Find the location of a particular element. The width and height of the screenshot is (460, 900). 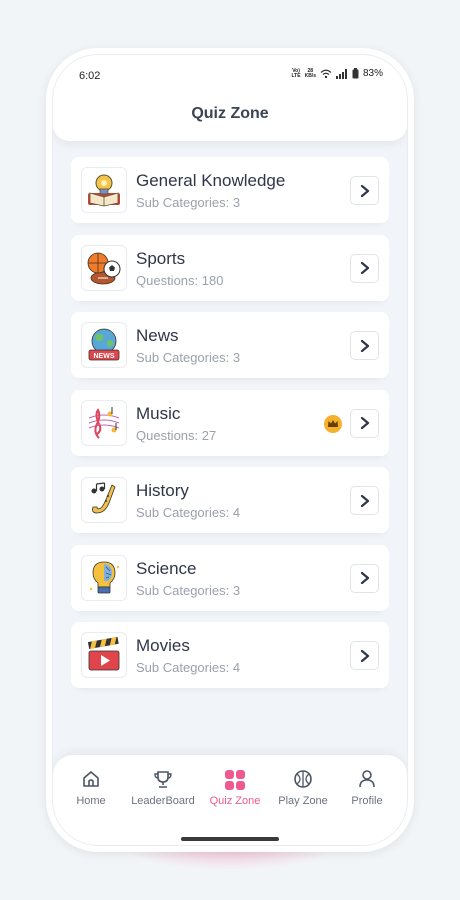

grid-icon is located at coordinates (235, 780).